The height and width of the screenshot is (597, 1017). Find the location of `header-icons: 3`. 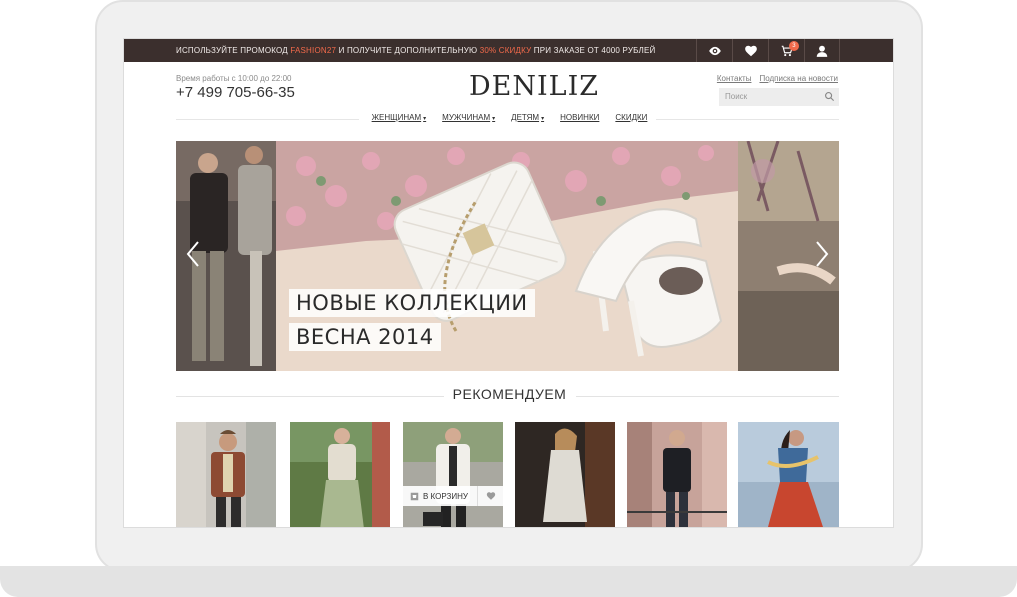

header-icons: 3 is located at coordinates (768, 50).